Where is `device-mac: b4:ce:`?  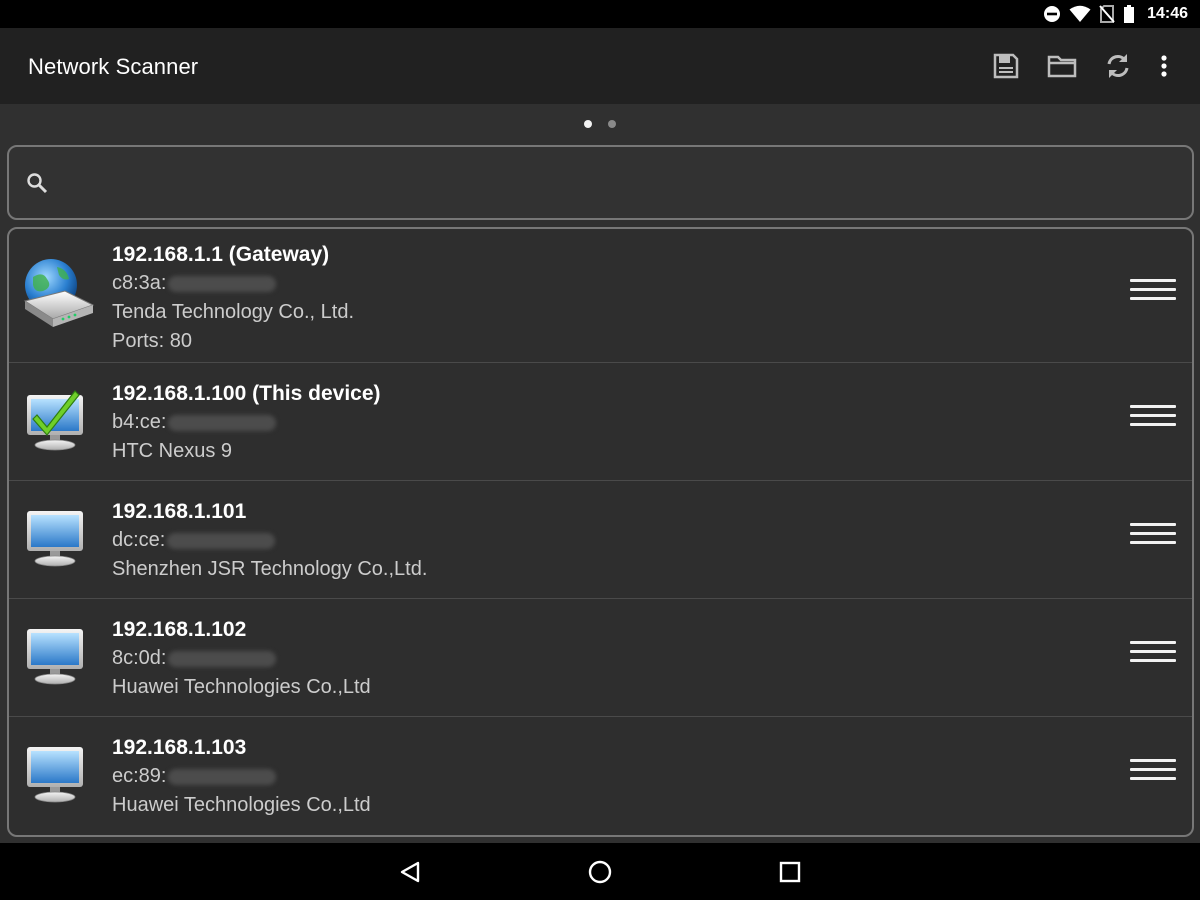
device-mac: b4:ce: is located at coordinates (246, 422).